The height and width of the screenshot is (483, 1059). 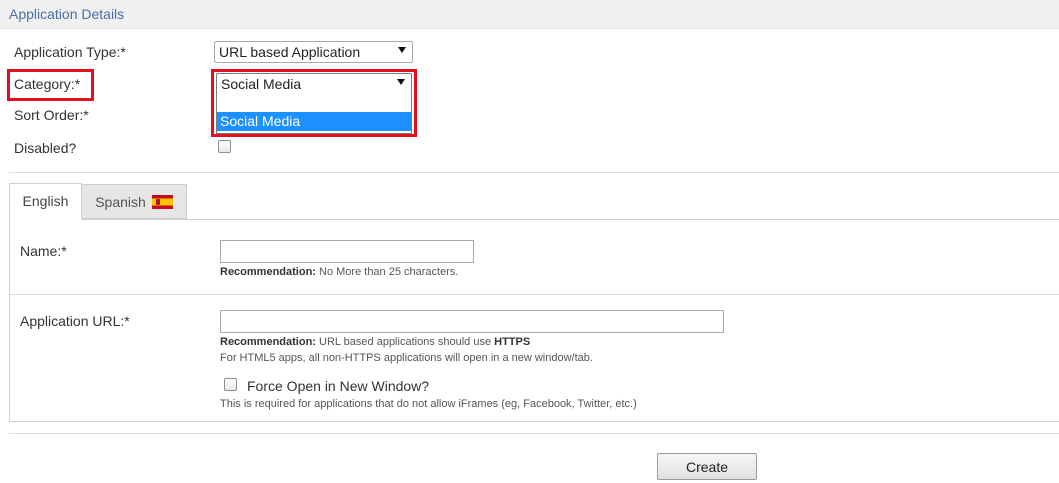 What do you see at coordinates (43, 251) in the screenshot?
I see `name-label: Name:*` at bounding box center [43, 251].